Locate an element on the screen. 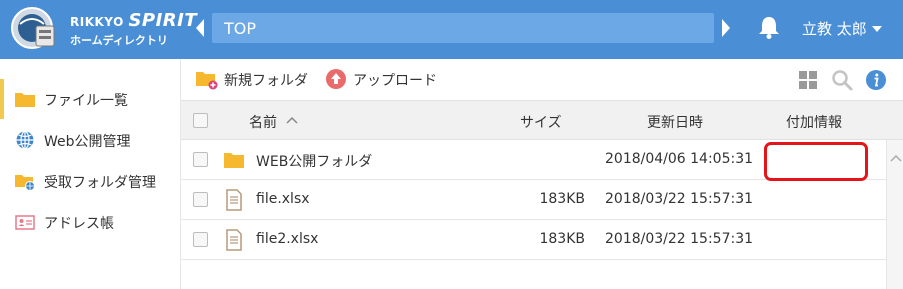 This screenshot has height=289, width=903. sidebar-item-inbox-folder: 受取フォルダ管理 is located at coordinates (90, 181).